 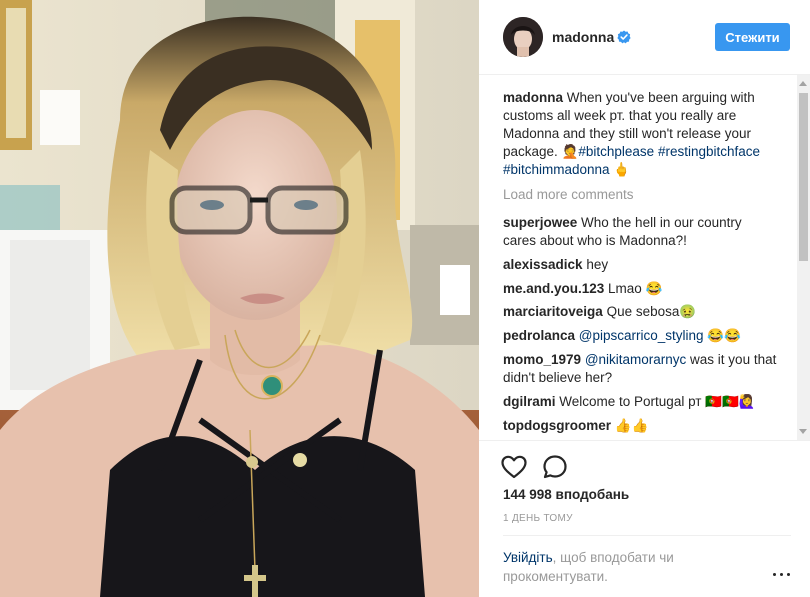 What do you see at coordinates (568, 194) in the screenshot?
I see `load-more-comments-link: Load more comments` at bounding box center [568, 194].